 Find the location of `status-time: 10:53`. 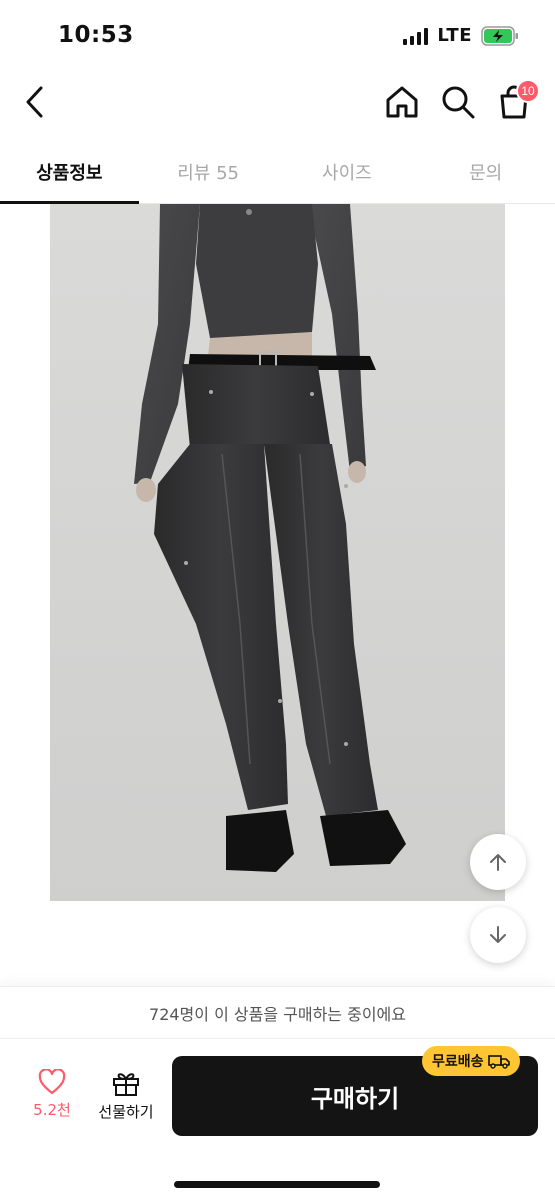

status-time: 10:53 is located at coordinates (96, 35).